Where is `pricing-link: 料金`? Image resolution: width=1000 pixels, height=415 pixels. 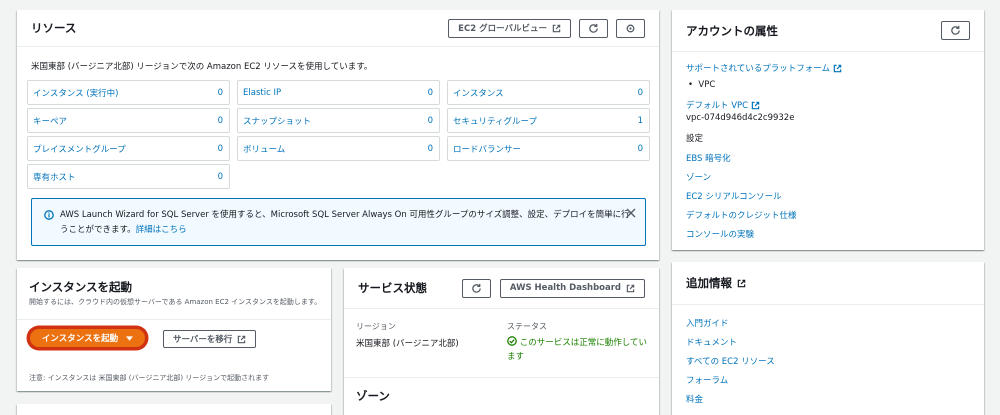 pricing-link: 料金 is located at coordinates (694, 400).